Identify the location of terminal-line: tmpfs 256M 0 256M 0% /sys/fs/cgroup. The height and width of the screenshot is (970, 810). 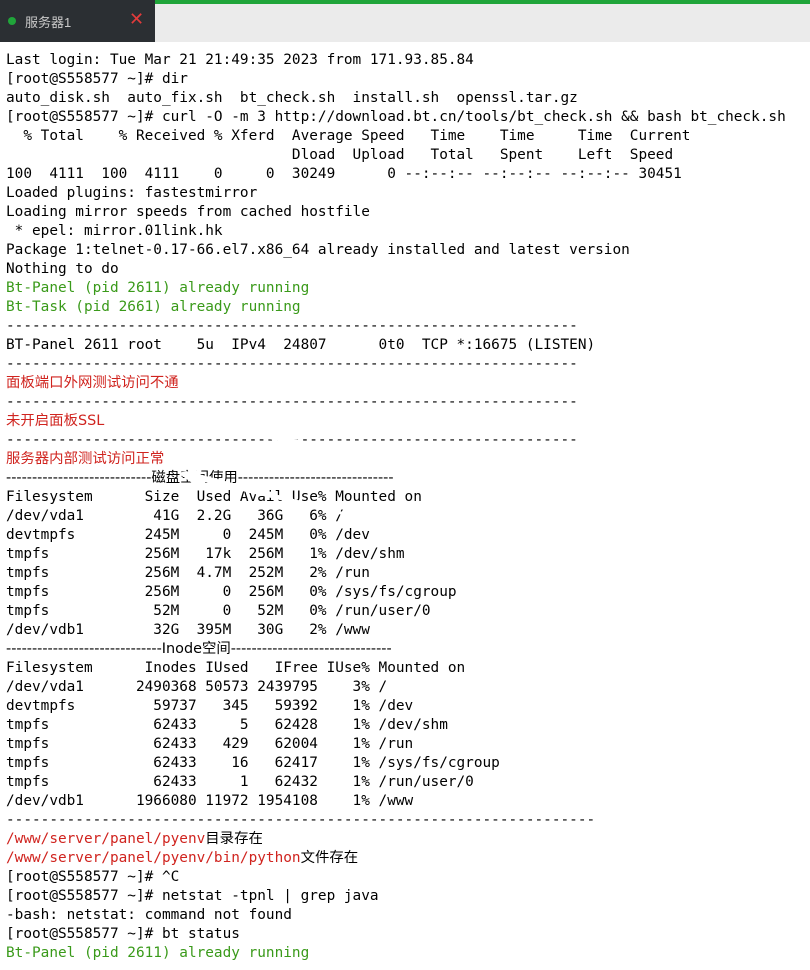
(396, 592).